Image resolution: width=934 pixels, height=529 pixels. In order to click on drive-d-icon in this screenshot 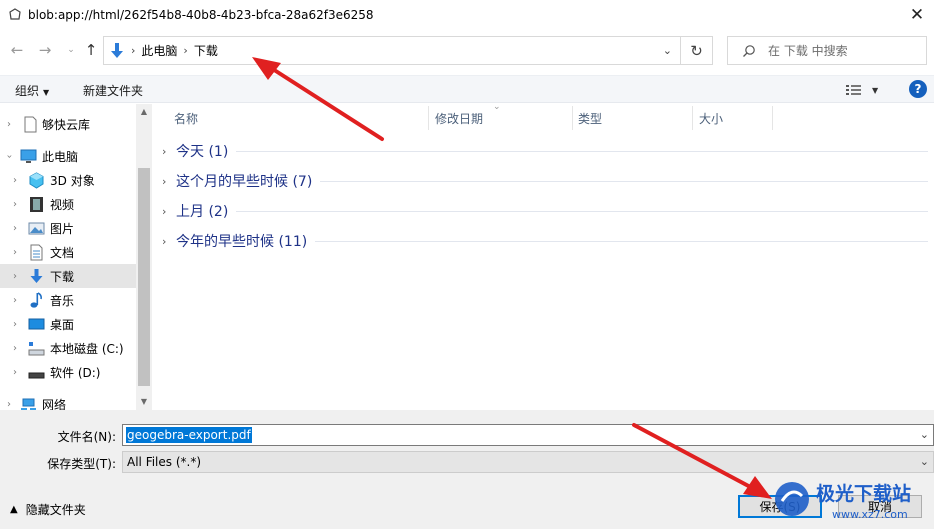, I will do `click(36, 375)`.